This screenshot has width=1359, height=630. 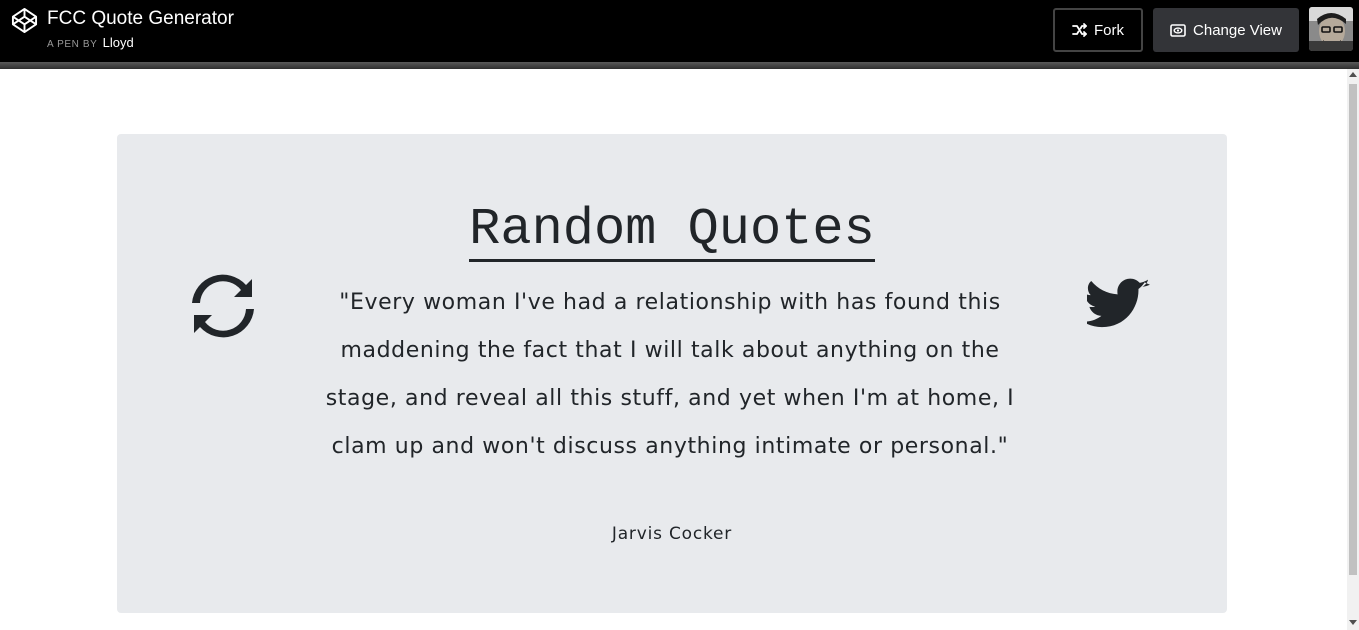 I want to click on refresh-icon, so click(x=223, y=306).